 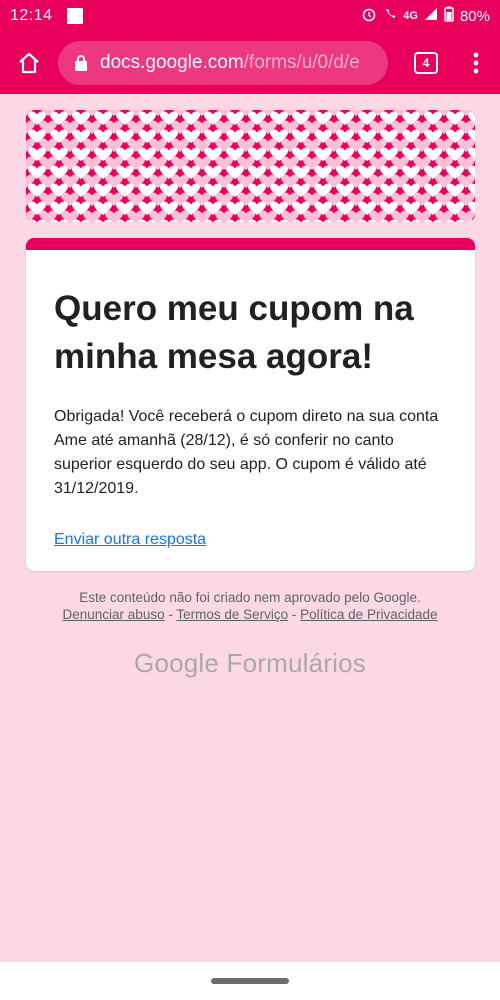 What do you see at coordinates (250, 16) in the screenshot?
I see `status-bar: 12:14 4G 80%` at bounding box center [250, 16].